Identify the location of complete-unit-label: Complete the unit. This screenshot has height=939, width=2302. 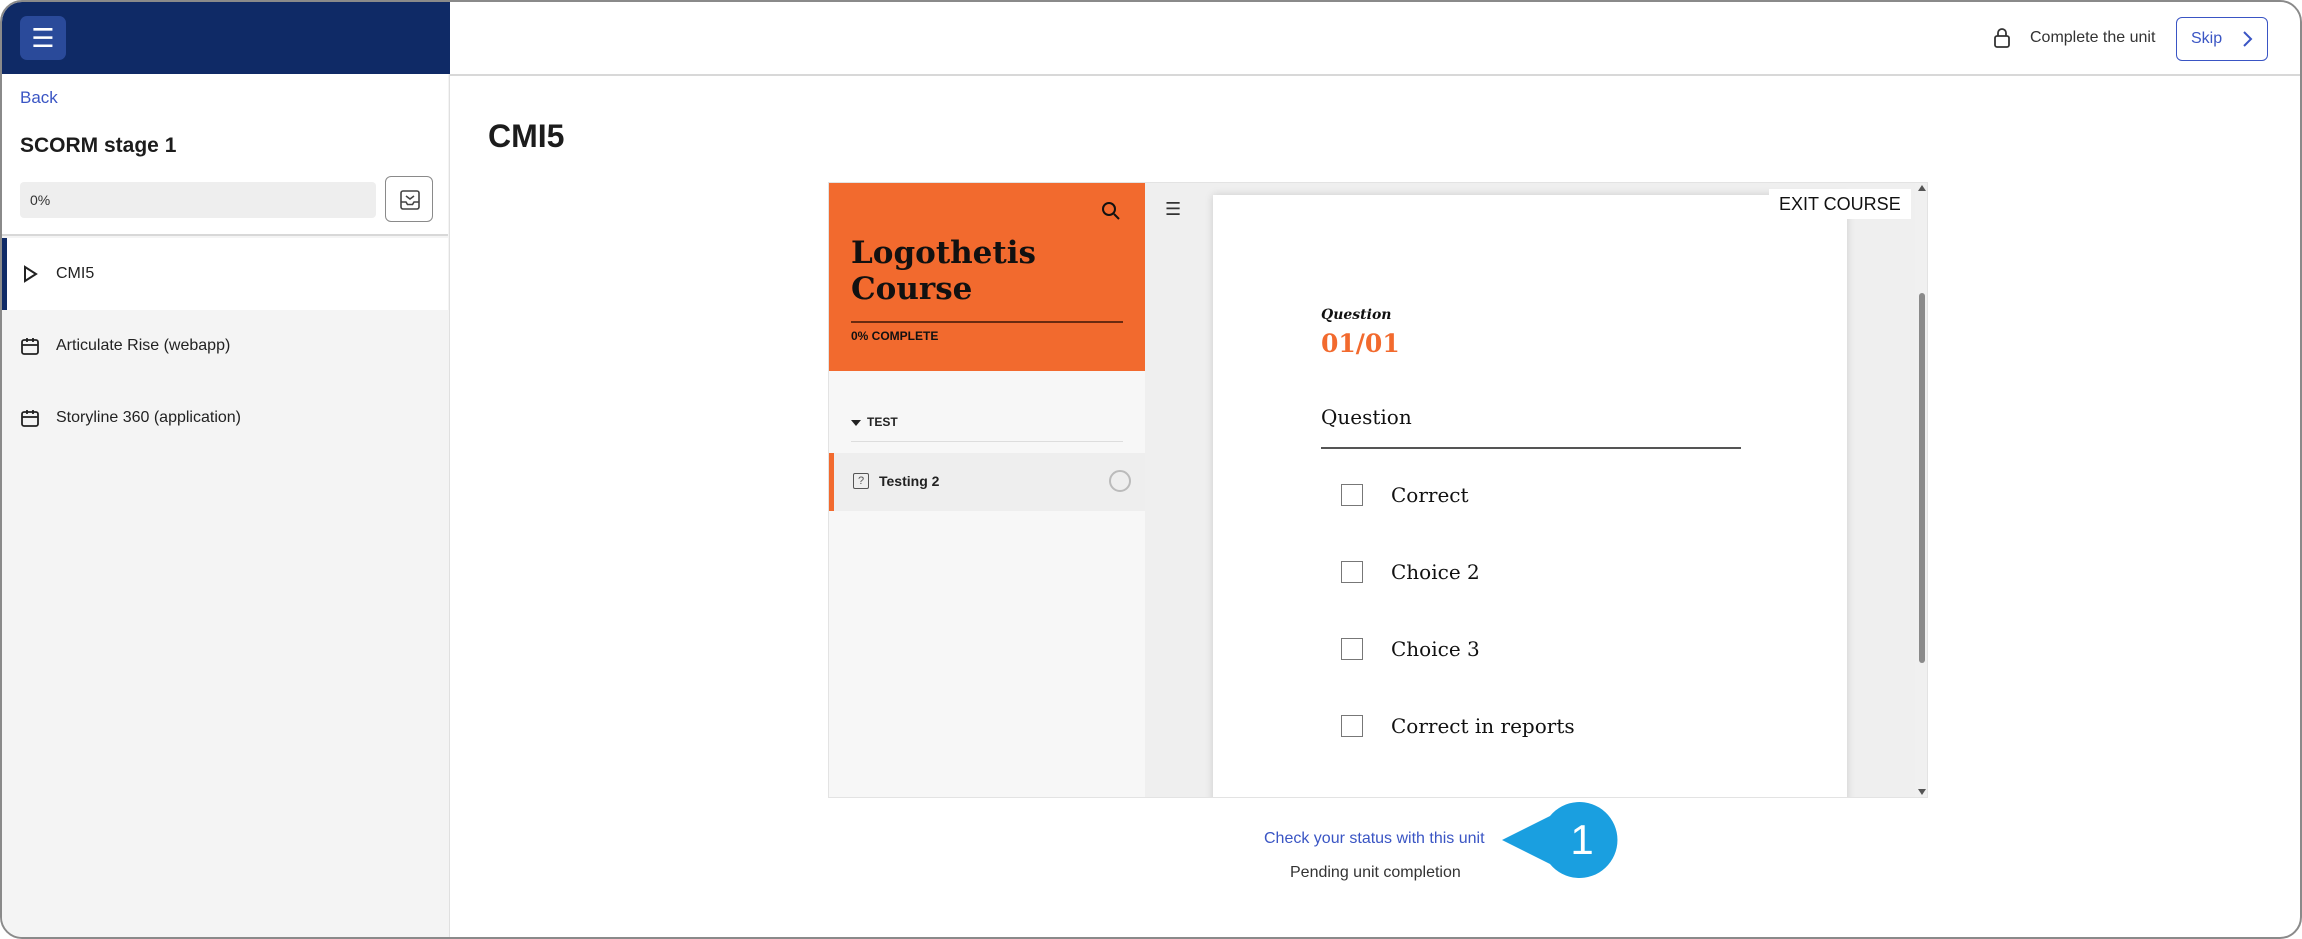
(2093, 37).